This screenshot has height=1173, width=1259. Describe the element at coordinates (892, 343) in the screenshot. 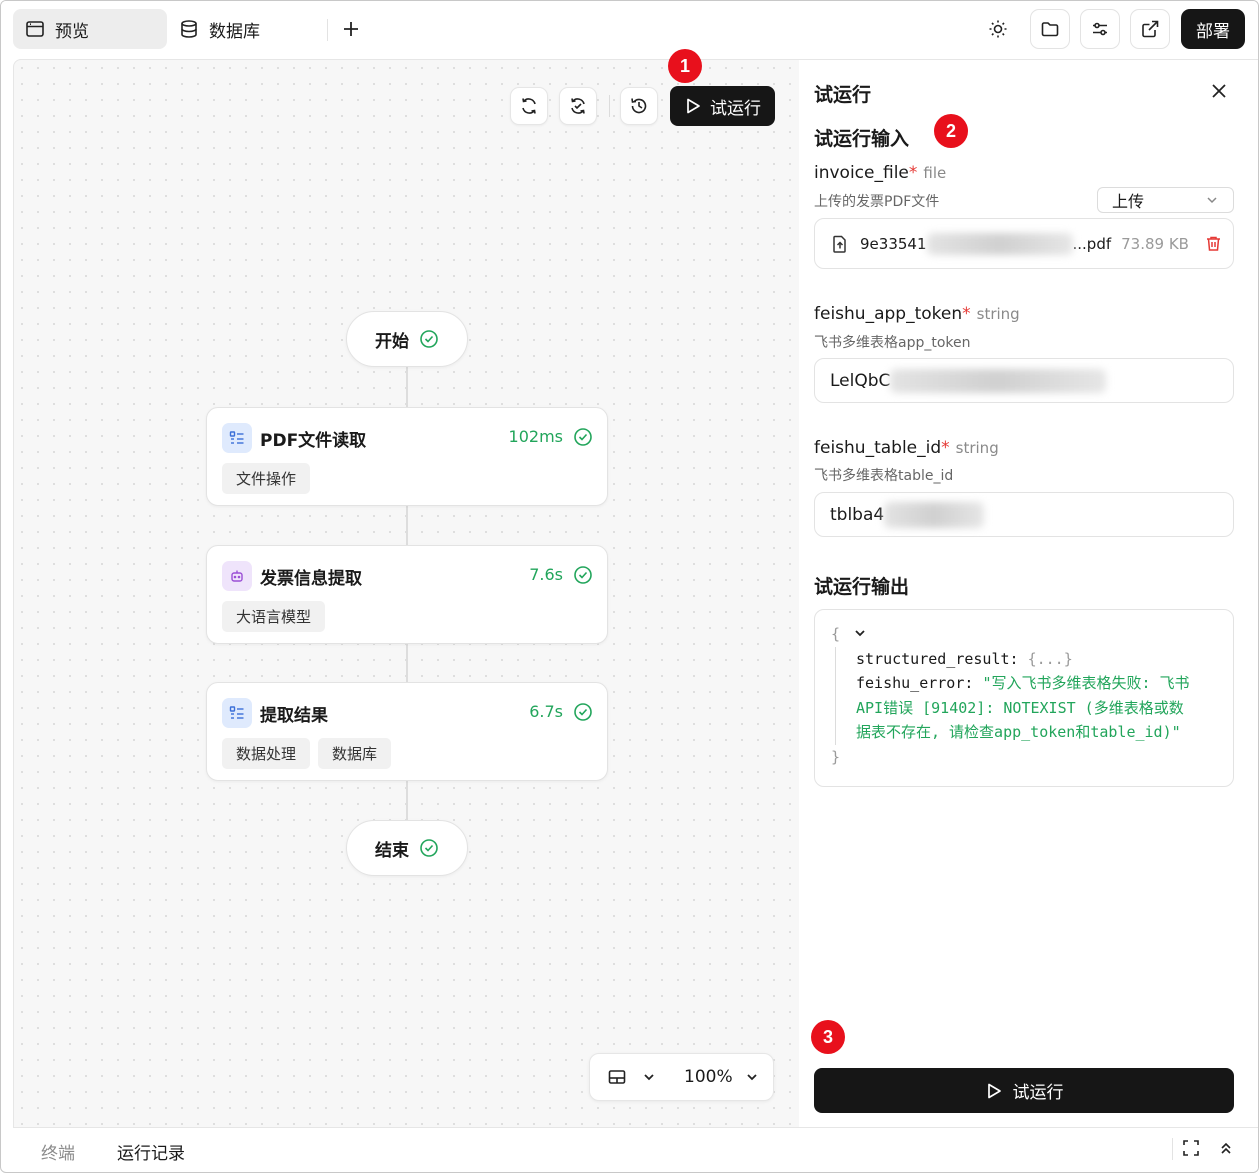

I see `field-description: 飞书多维表格app_token` at that location.